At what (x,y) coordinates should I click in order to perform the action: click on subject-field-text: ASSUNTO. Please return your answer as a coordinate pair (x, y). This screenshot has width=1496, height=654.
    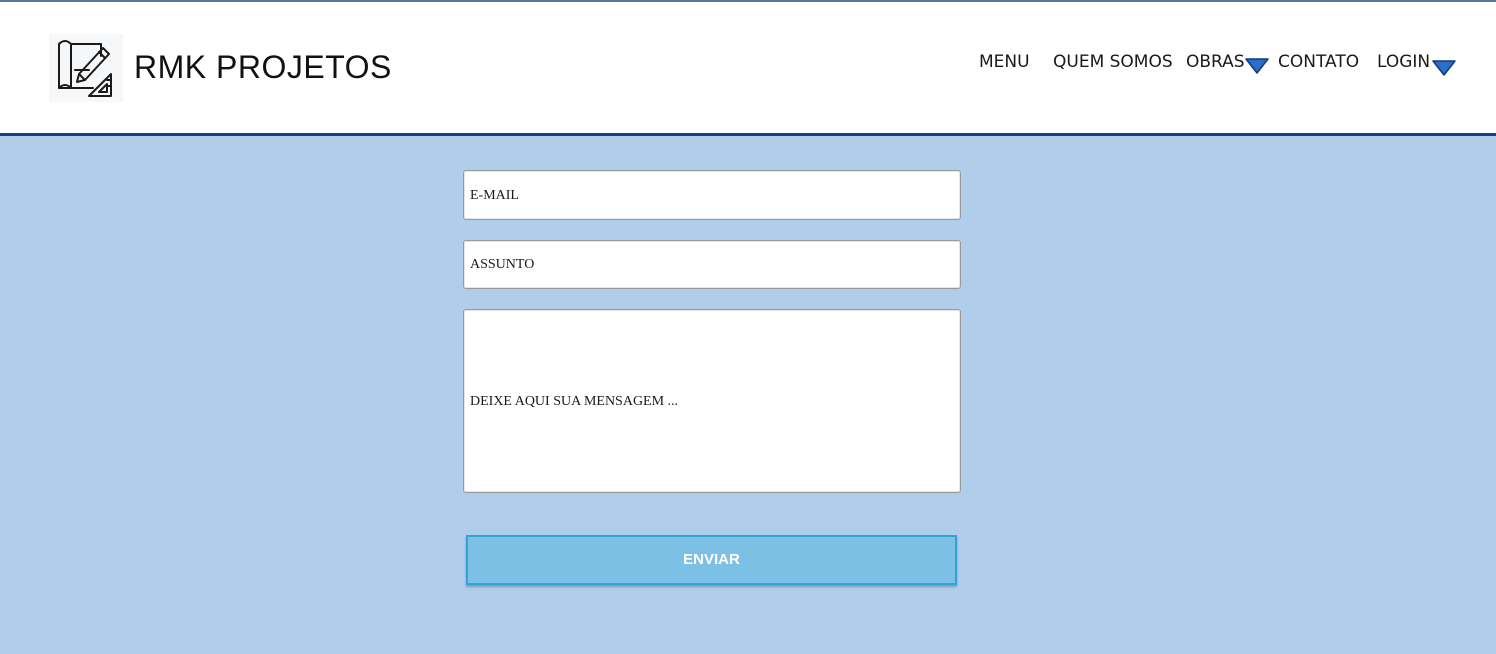
    Looking at the image, I should click on (502, 264).